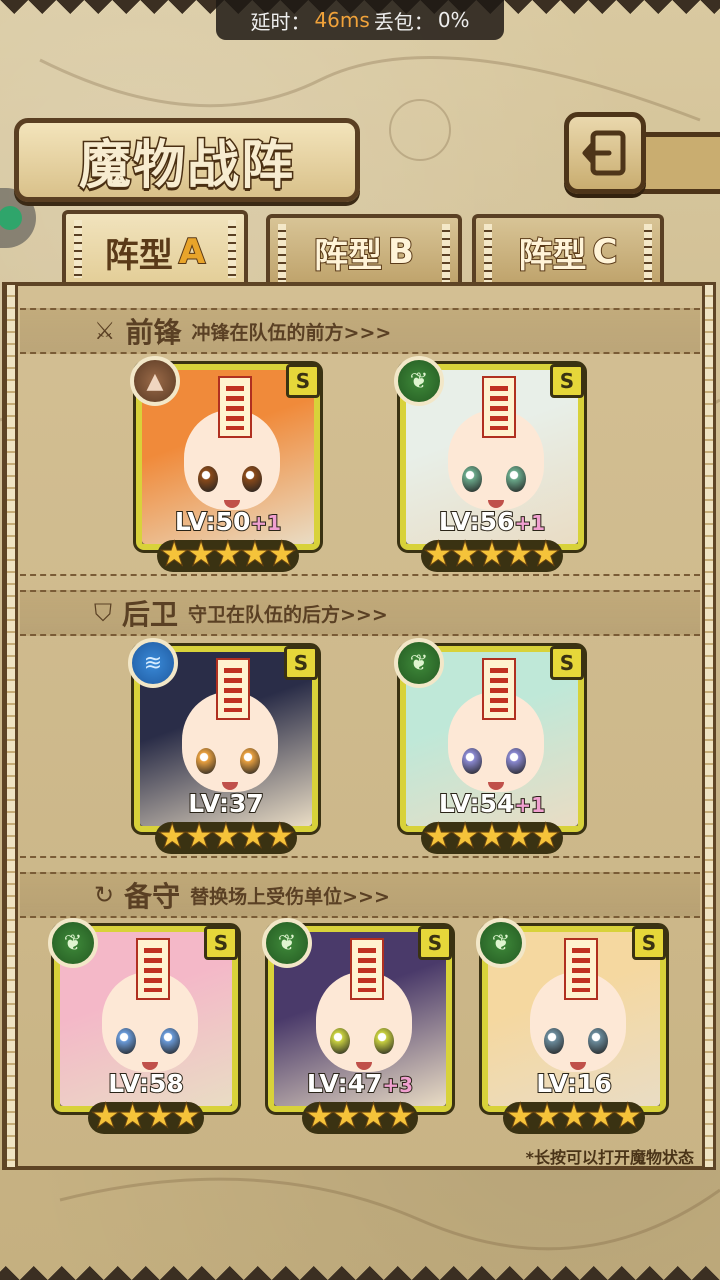 The height and width of the screenshot is (1280, 720). What do you see at coordinates (155, 381) in the screenshot?
I see `rock-element-icon: ▲` at bounding box center [155, 381].